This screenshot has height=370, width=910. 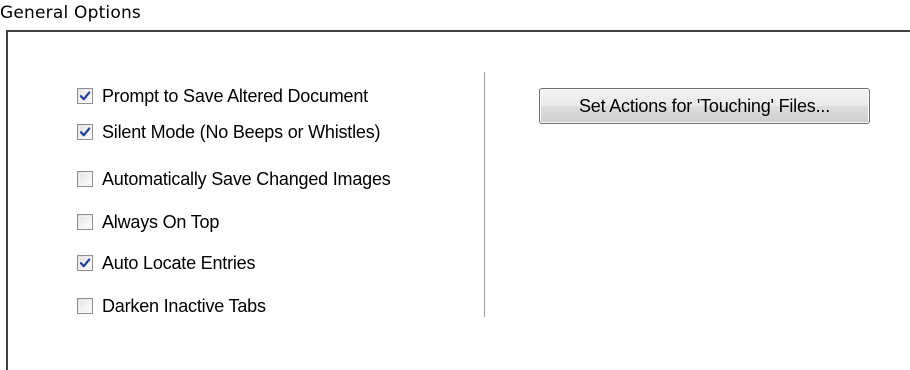 I want to click on option-label: Always On Top, so click(x=161, y=221).